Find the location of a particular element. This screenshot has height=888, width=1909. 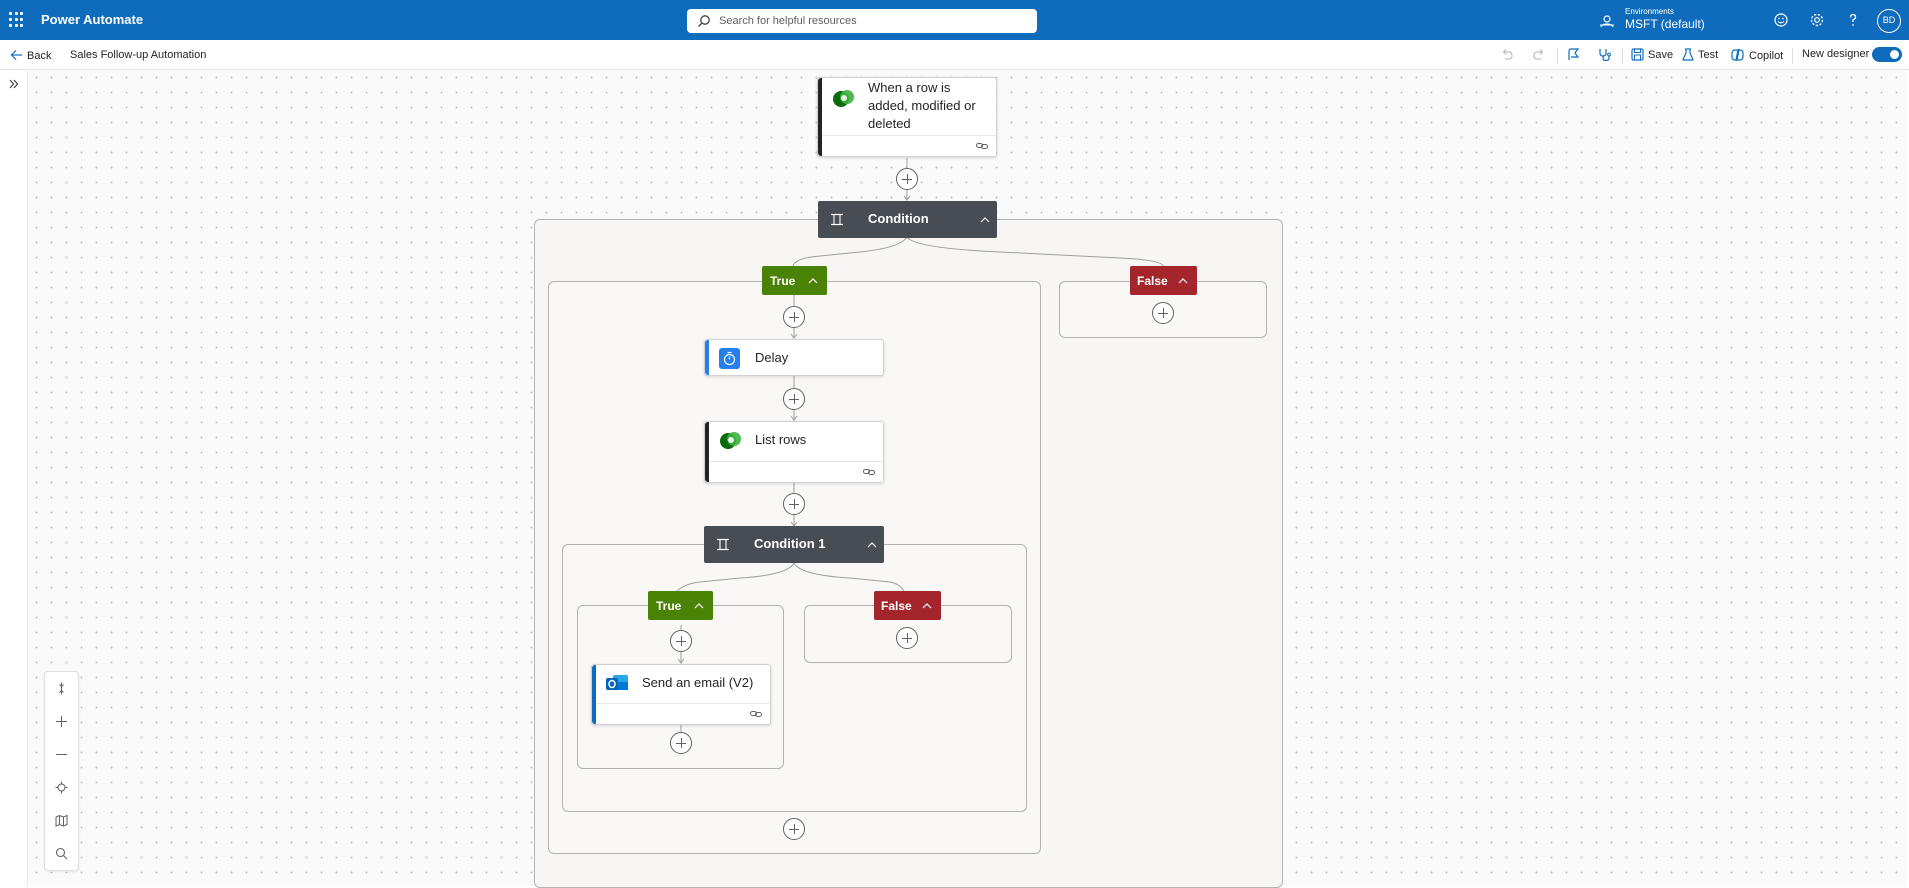

save-button: Save is located at coordinates (1652, 54).